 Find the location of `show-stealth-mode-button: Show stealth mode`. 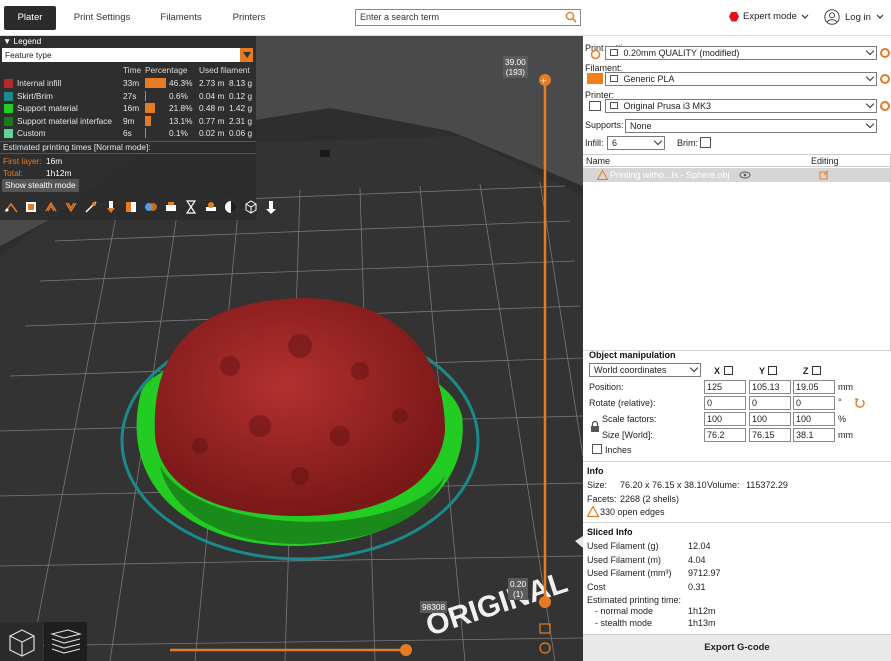

show-stealth-mode-button: Show stealth mode is located at coordinates (40, 185).